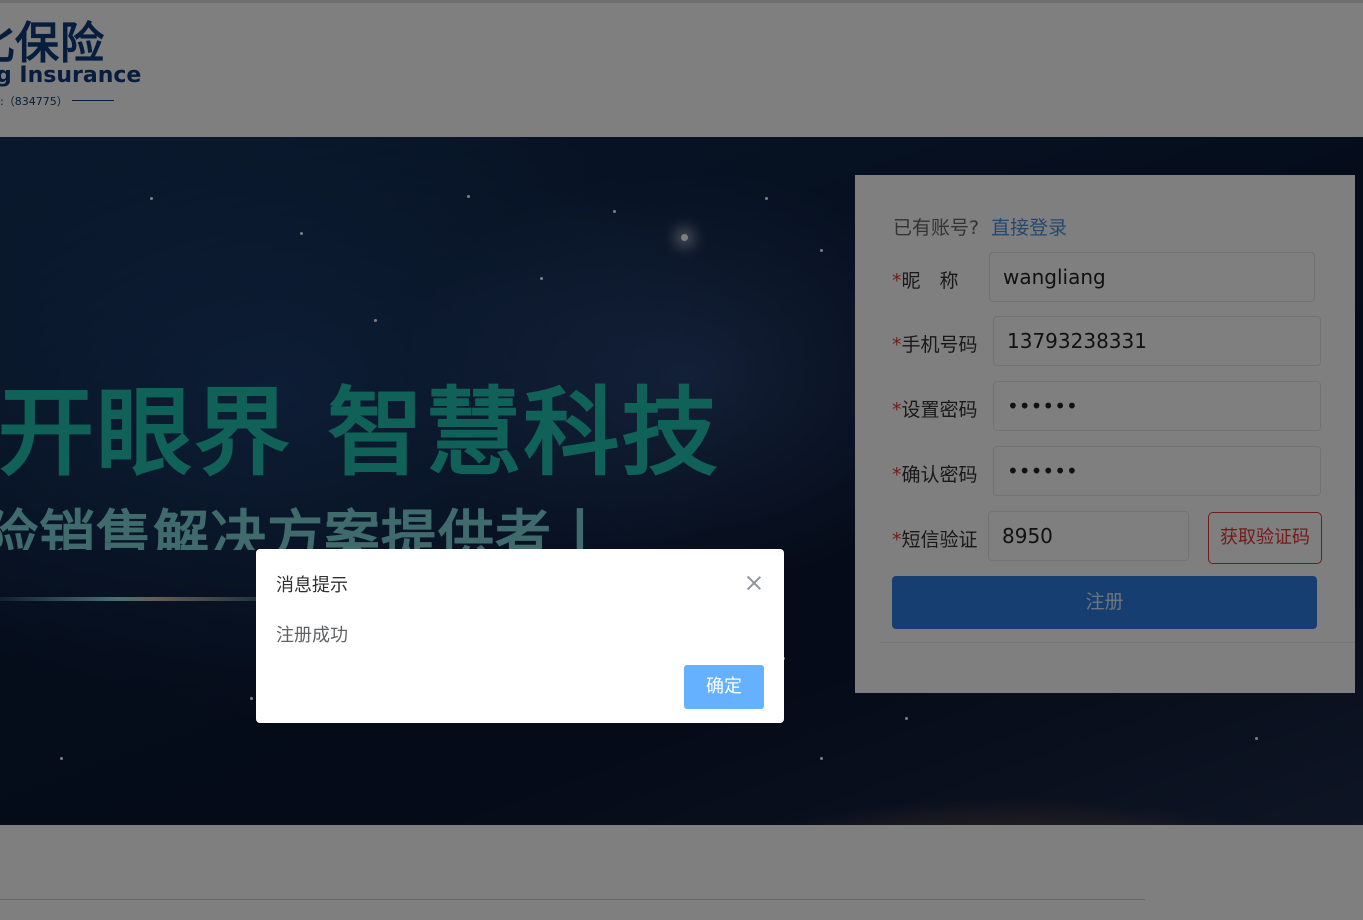  Describe the element at coordinates (754, 583) in the screenshot. I see `close-icon` at that location.